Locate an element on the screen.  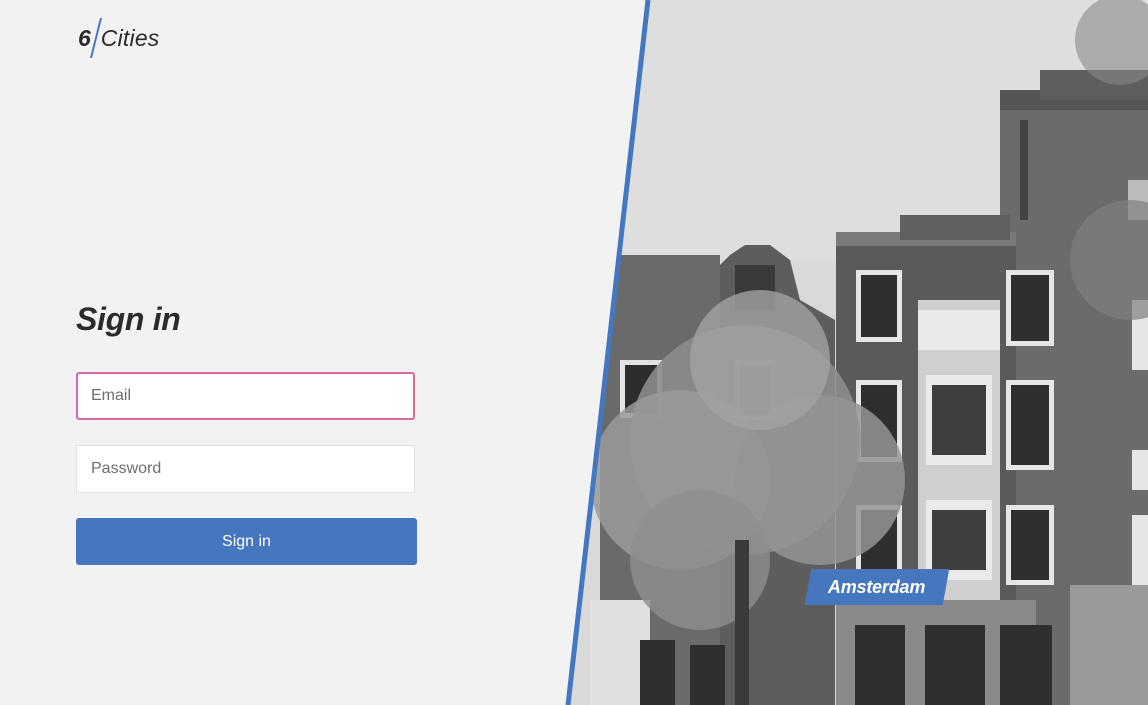
location-badge: Amsterdam is located at coordinates (877, 587).